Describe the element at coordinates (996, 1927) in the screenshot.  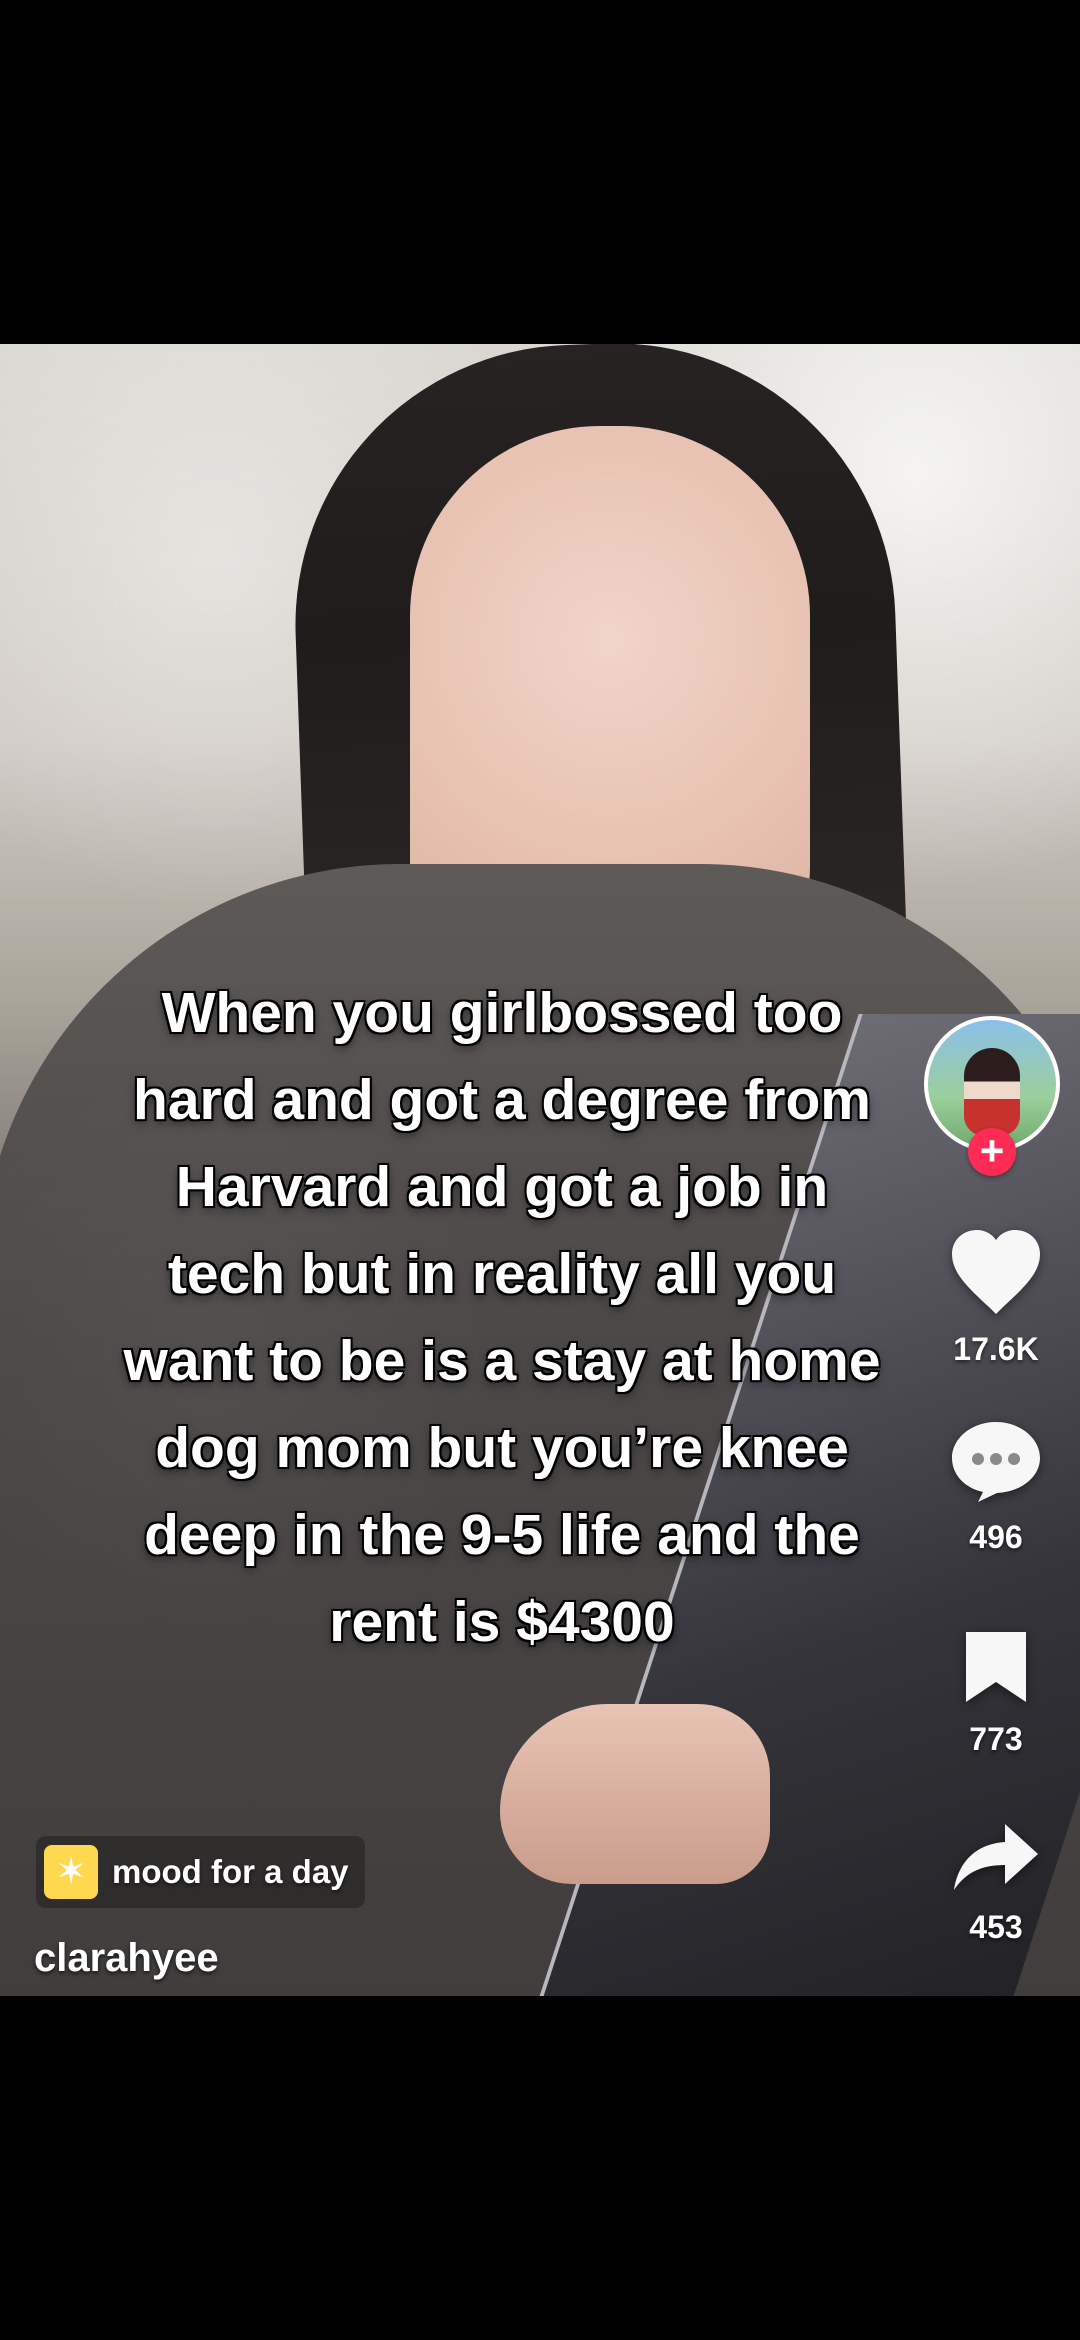
I see `share-count: 453` at that location.